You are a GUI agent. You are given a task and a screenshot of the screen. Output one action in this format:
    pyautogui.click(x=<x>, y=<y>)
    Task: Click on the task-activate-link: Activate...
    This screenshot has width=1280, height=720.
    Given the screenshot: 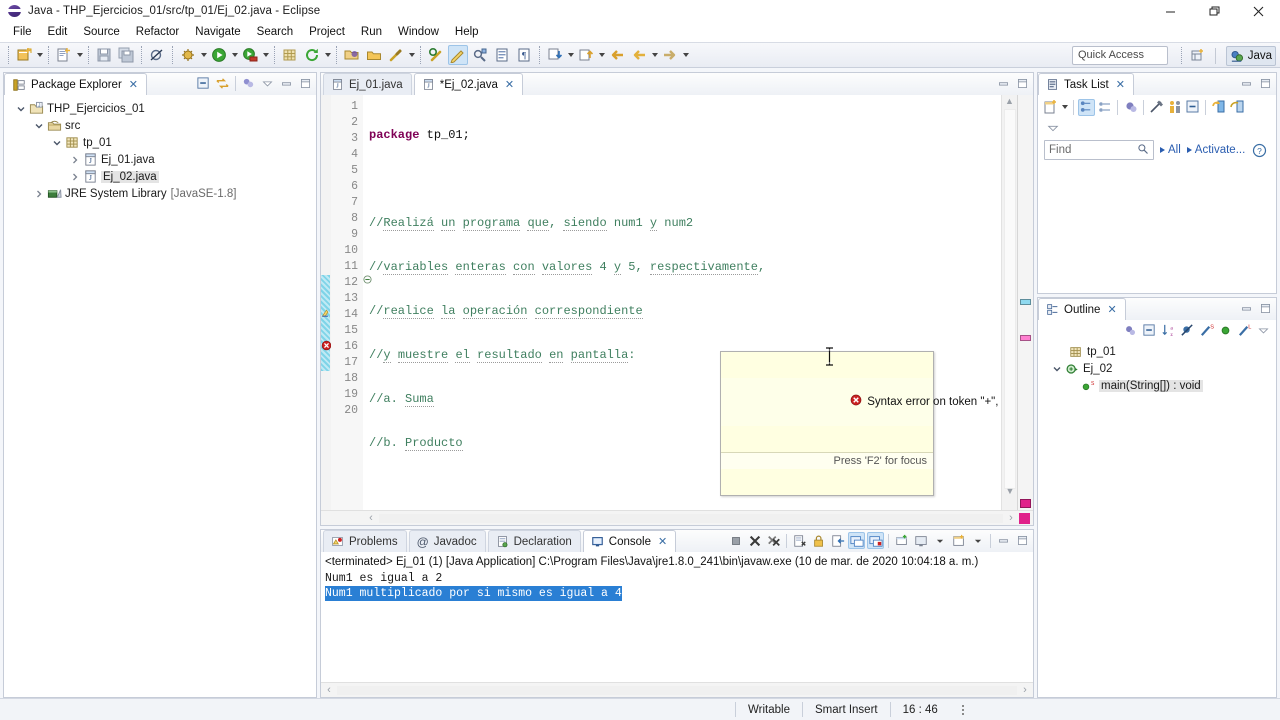 What is the action you would take?
    pyautogui.click(x=1215, y=150)
    